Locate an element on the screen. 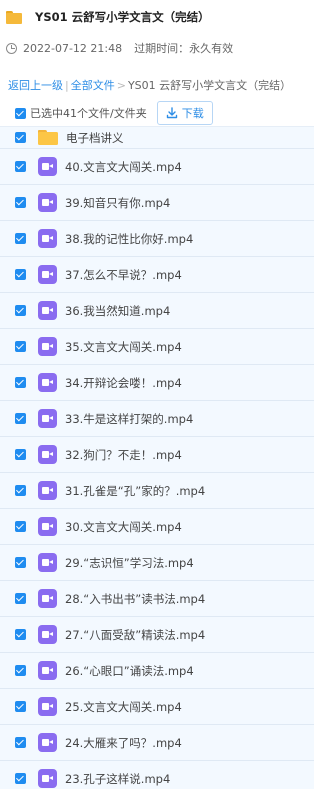  created-time: 2022-07-12 21:48 is located at coordinates (73, 48).